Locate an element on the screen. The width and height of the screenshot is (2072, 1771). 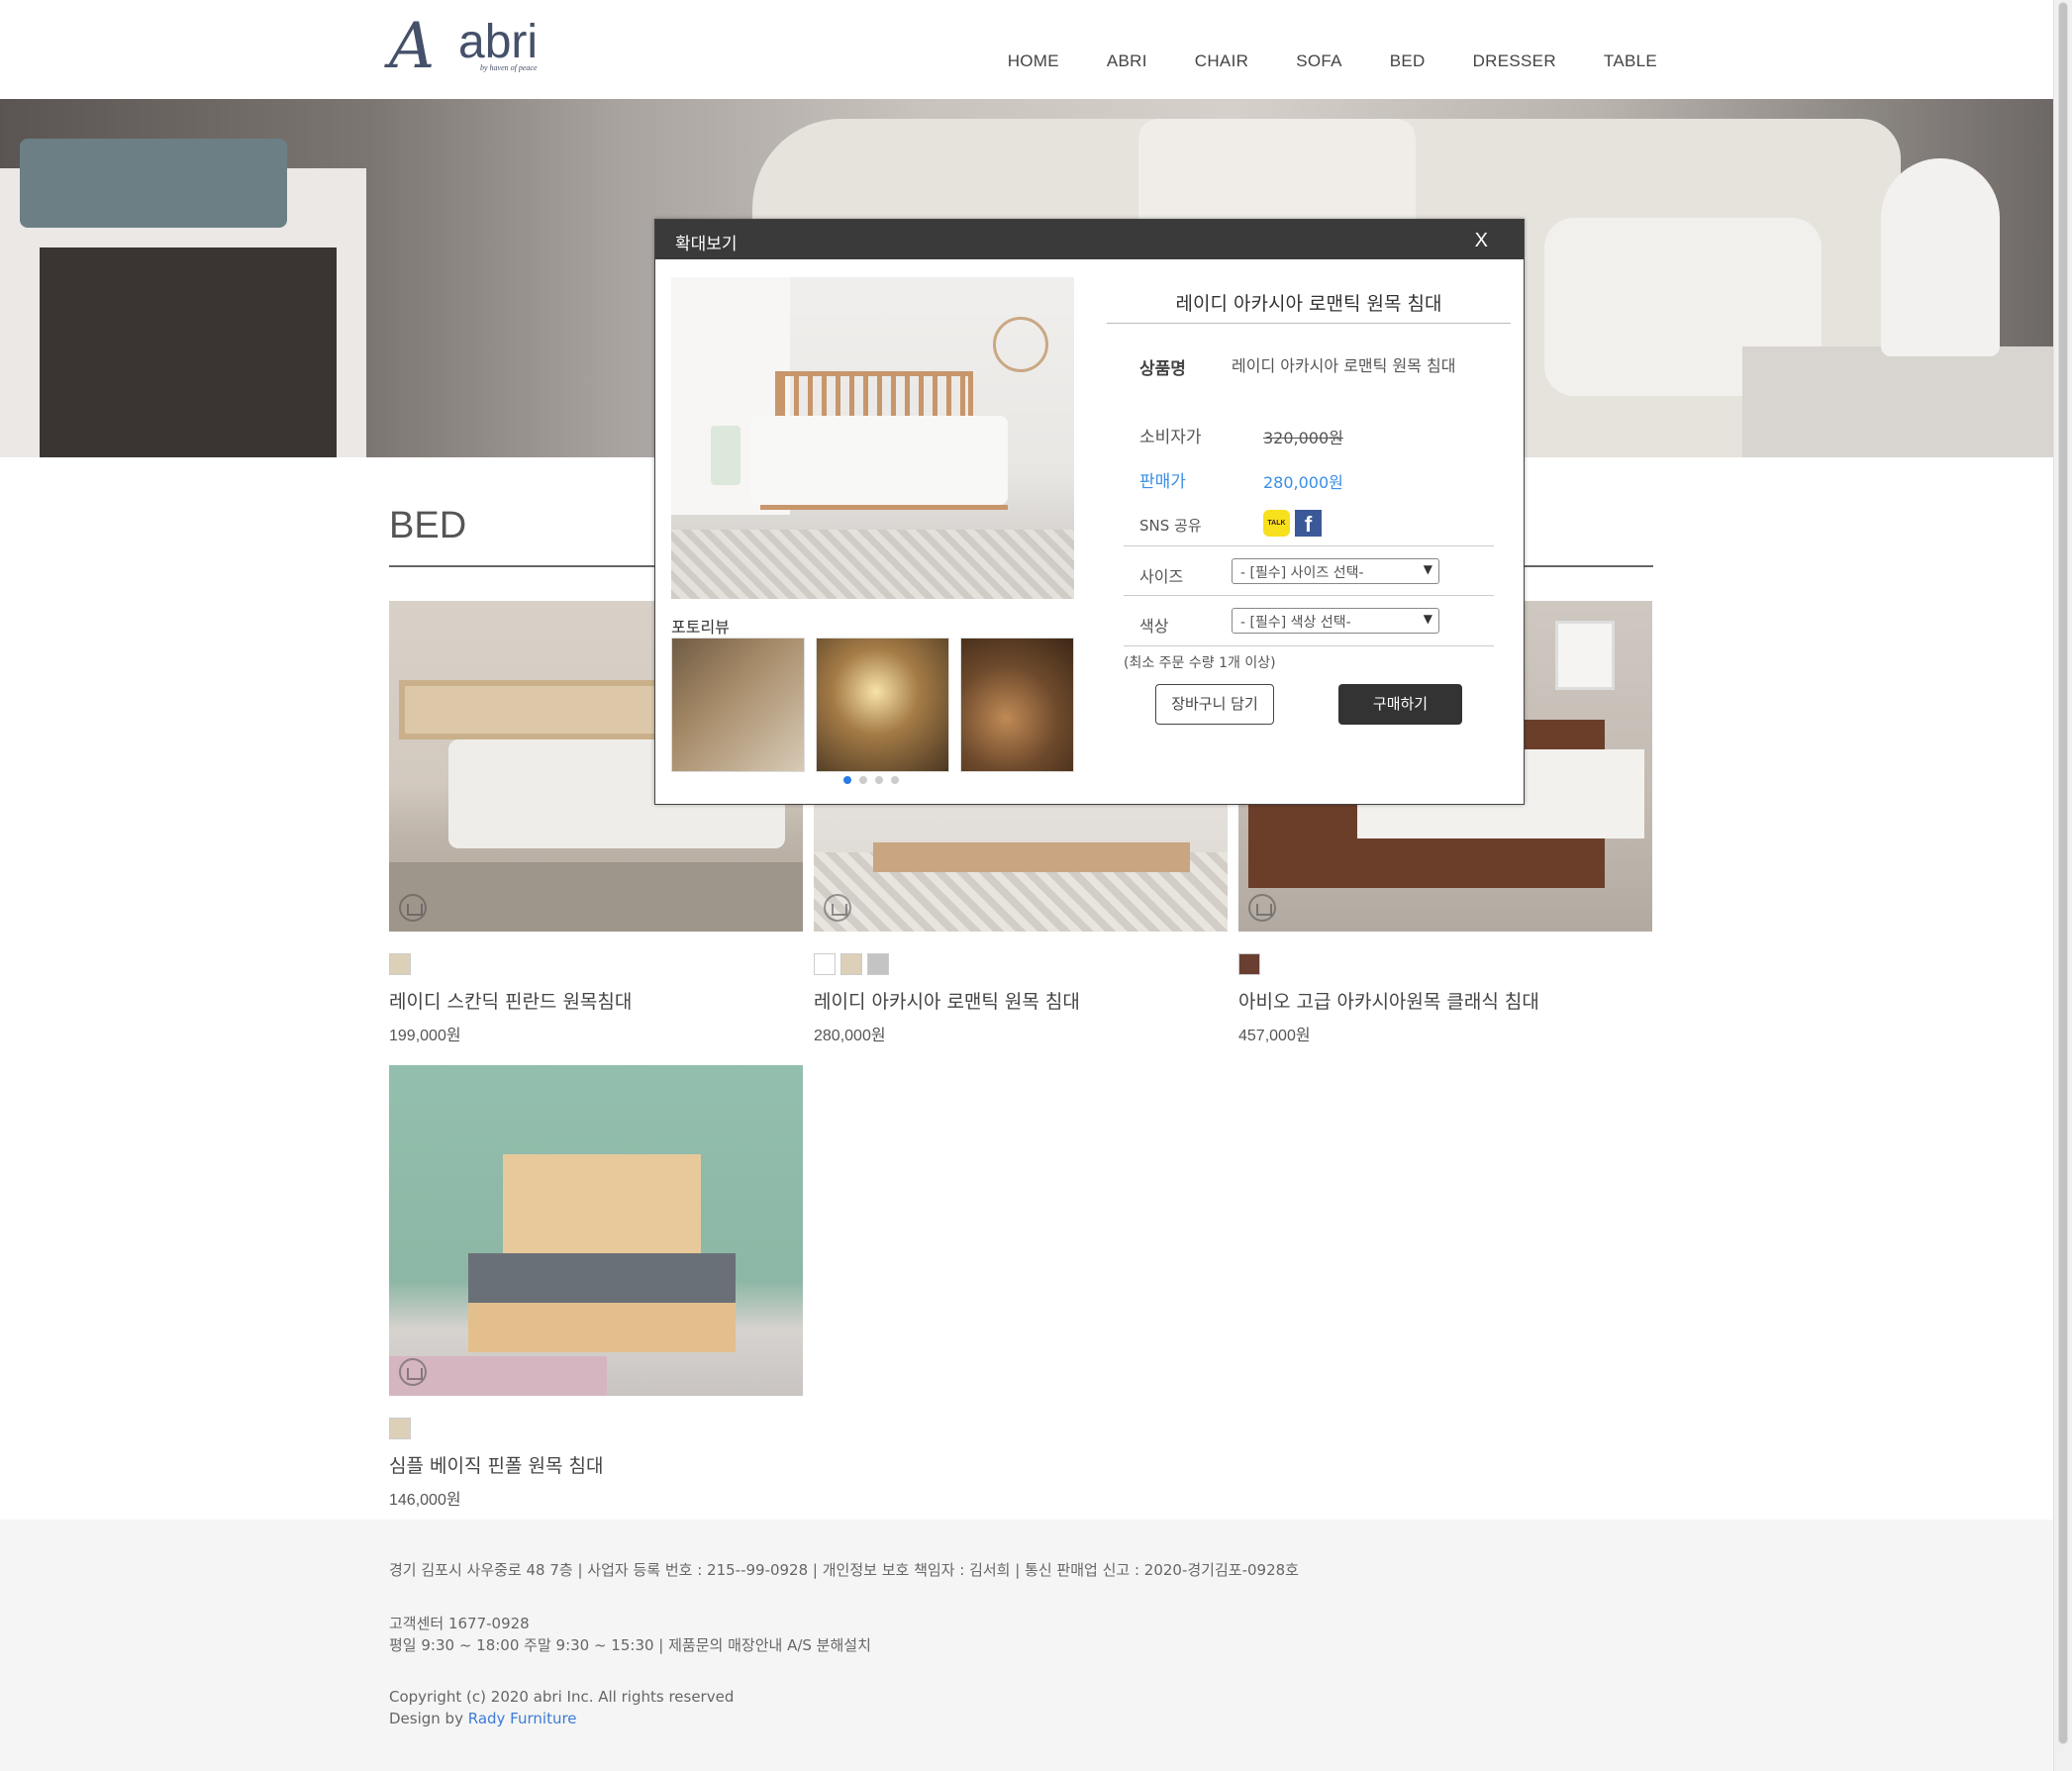
size-select-value: - [필수] 사이즈 선택- is located at coordinates (1302, 573).